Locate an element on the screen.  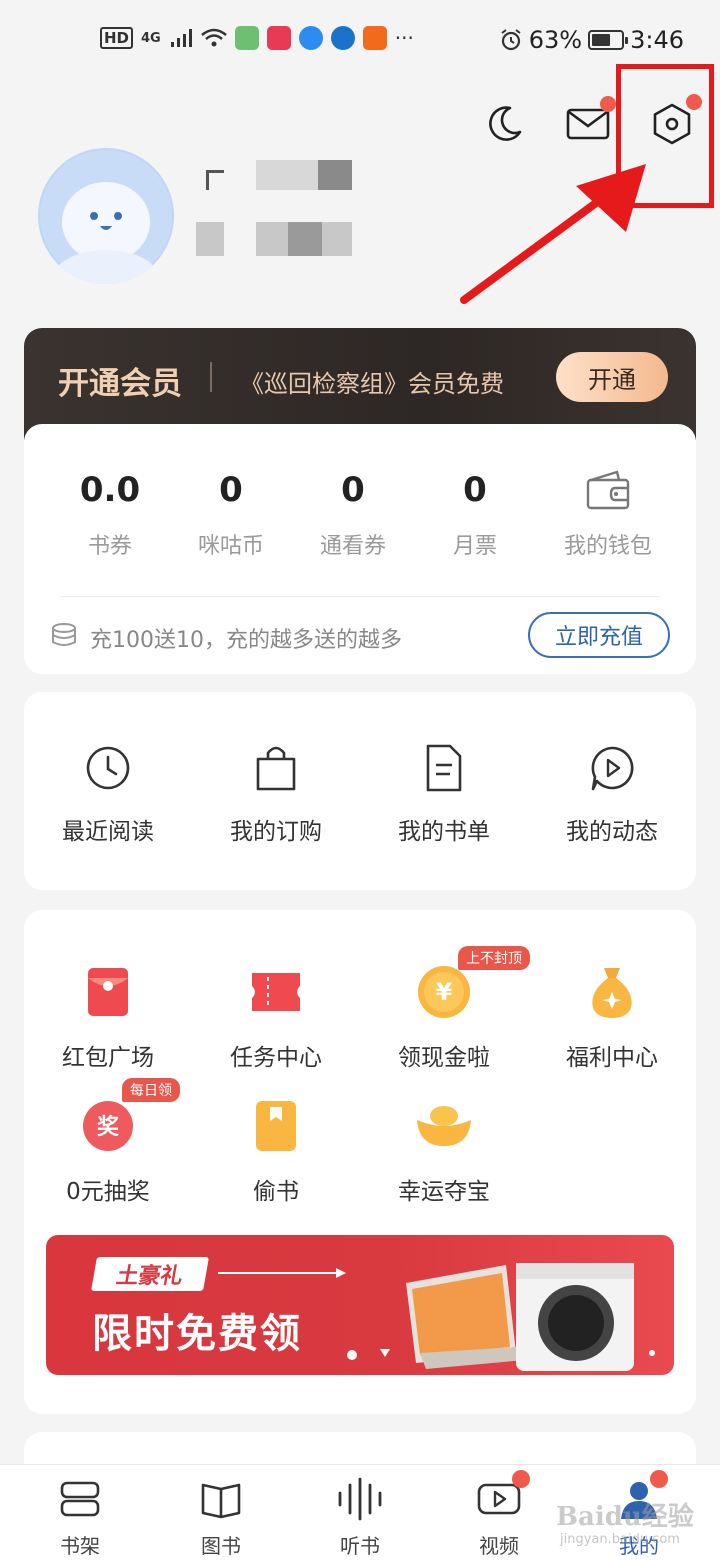
alarm-icon is located at coordinates (511, 40).